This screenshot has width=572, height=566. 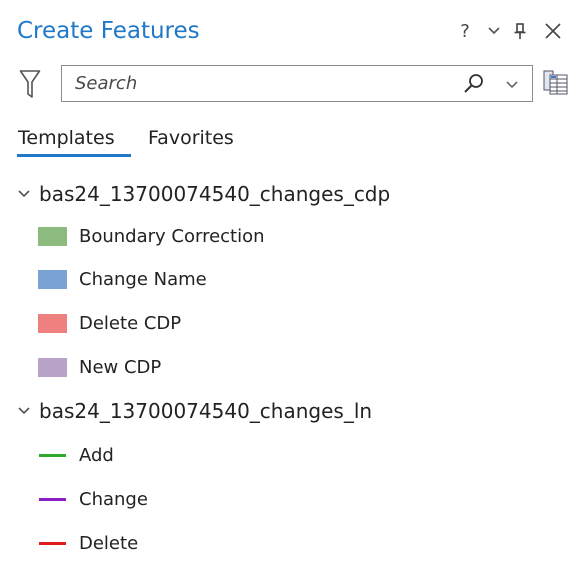 I want to click on tab-favorites: Favorites, so click(x=191, y=138).